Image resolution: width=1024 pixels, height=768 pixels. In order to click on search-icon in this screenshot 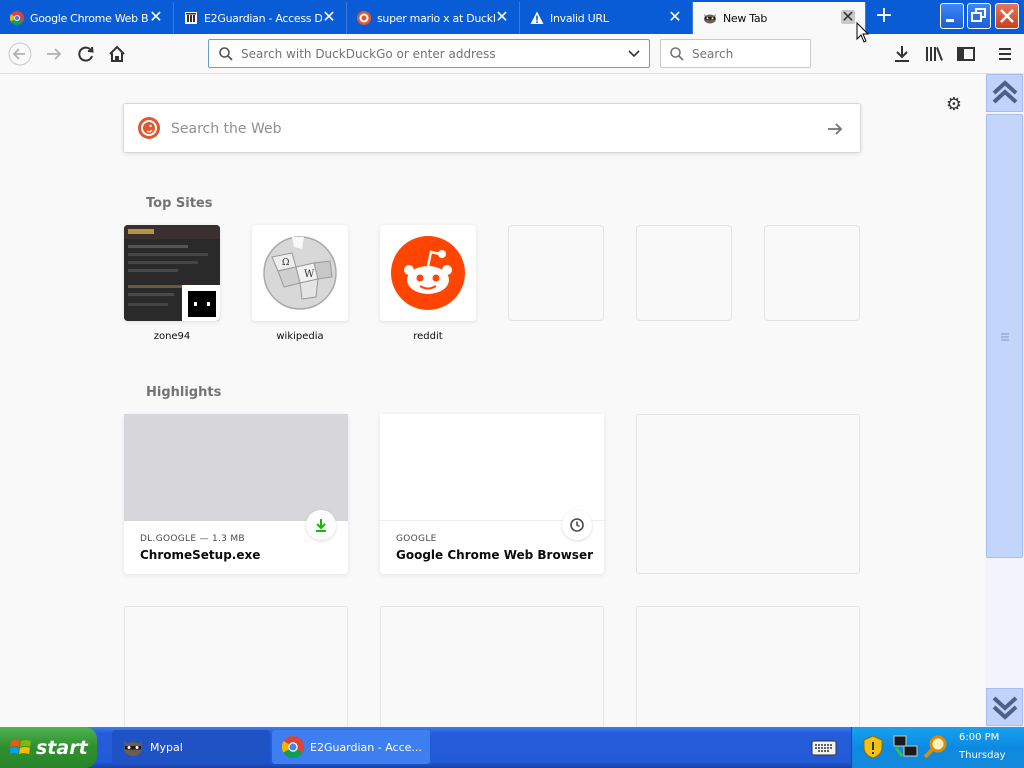, I will do `click(677, 54)`.